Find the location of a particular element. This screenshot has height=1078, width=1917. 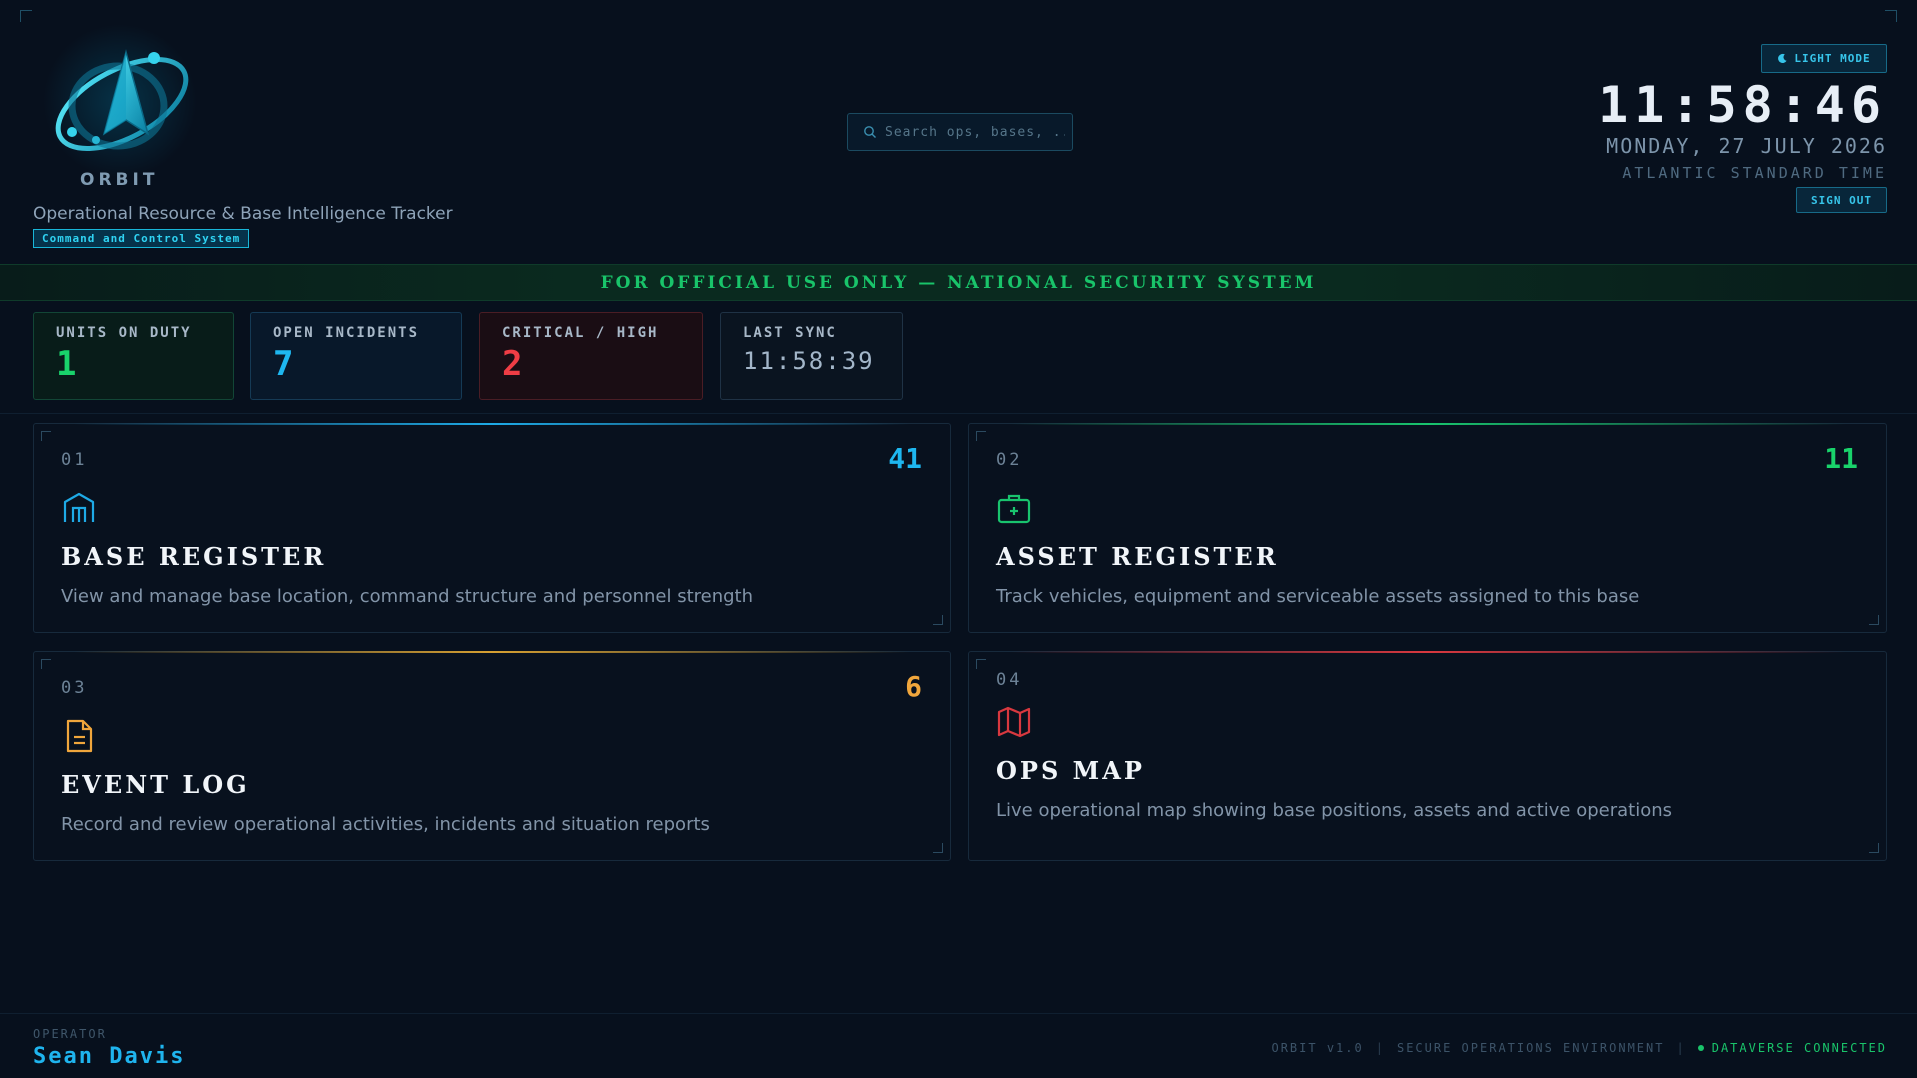

stat-critical-high: CRITICAL / HIGH 2 is located at coordinates (591, 356).